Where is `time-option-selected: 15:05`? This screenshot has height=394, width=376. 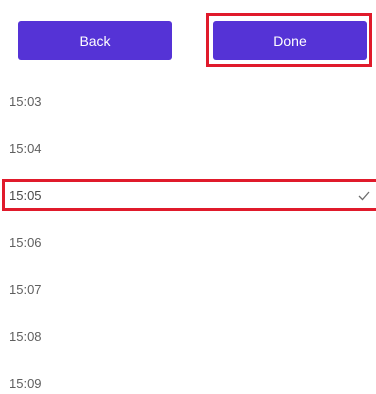 time-option-selected: 15:05 is located at coordinates (188, 195).